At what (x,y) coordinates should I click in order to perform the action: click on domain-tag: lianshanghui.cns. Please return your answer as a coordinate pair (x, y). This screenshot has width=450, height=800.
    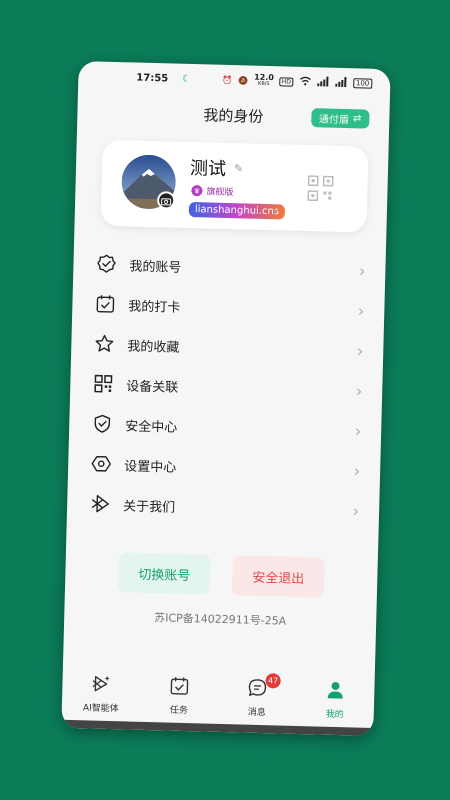
    Looking at the image, I should click on (237, 210).